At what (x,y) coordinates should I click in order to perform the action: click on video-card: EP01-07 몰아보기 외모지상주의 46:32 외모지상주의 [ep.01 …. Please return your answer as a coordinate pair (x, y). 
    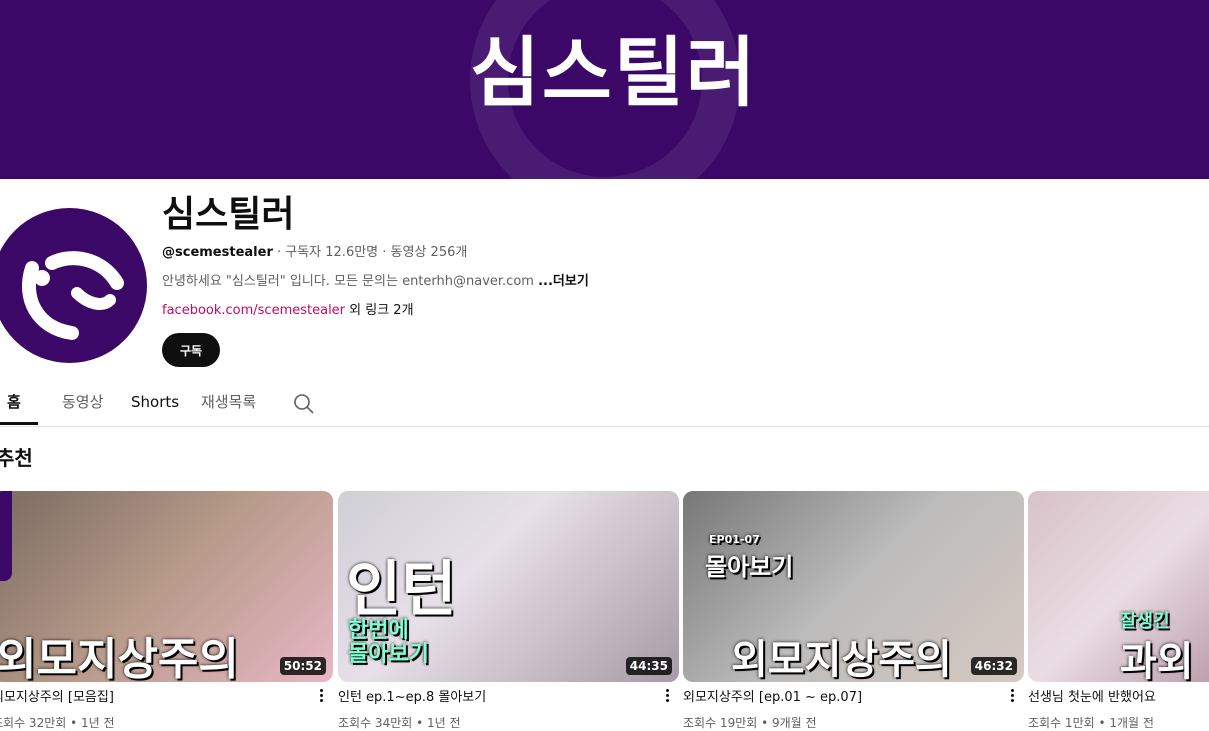
    Looking at the image, I should click on (853, 610).